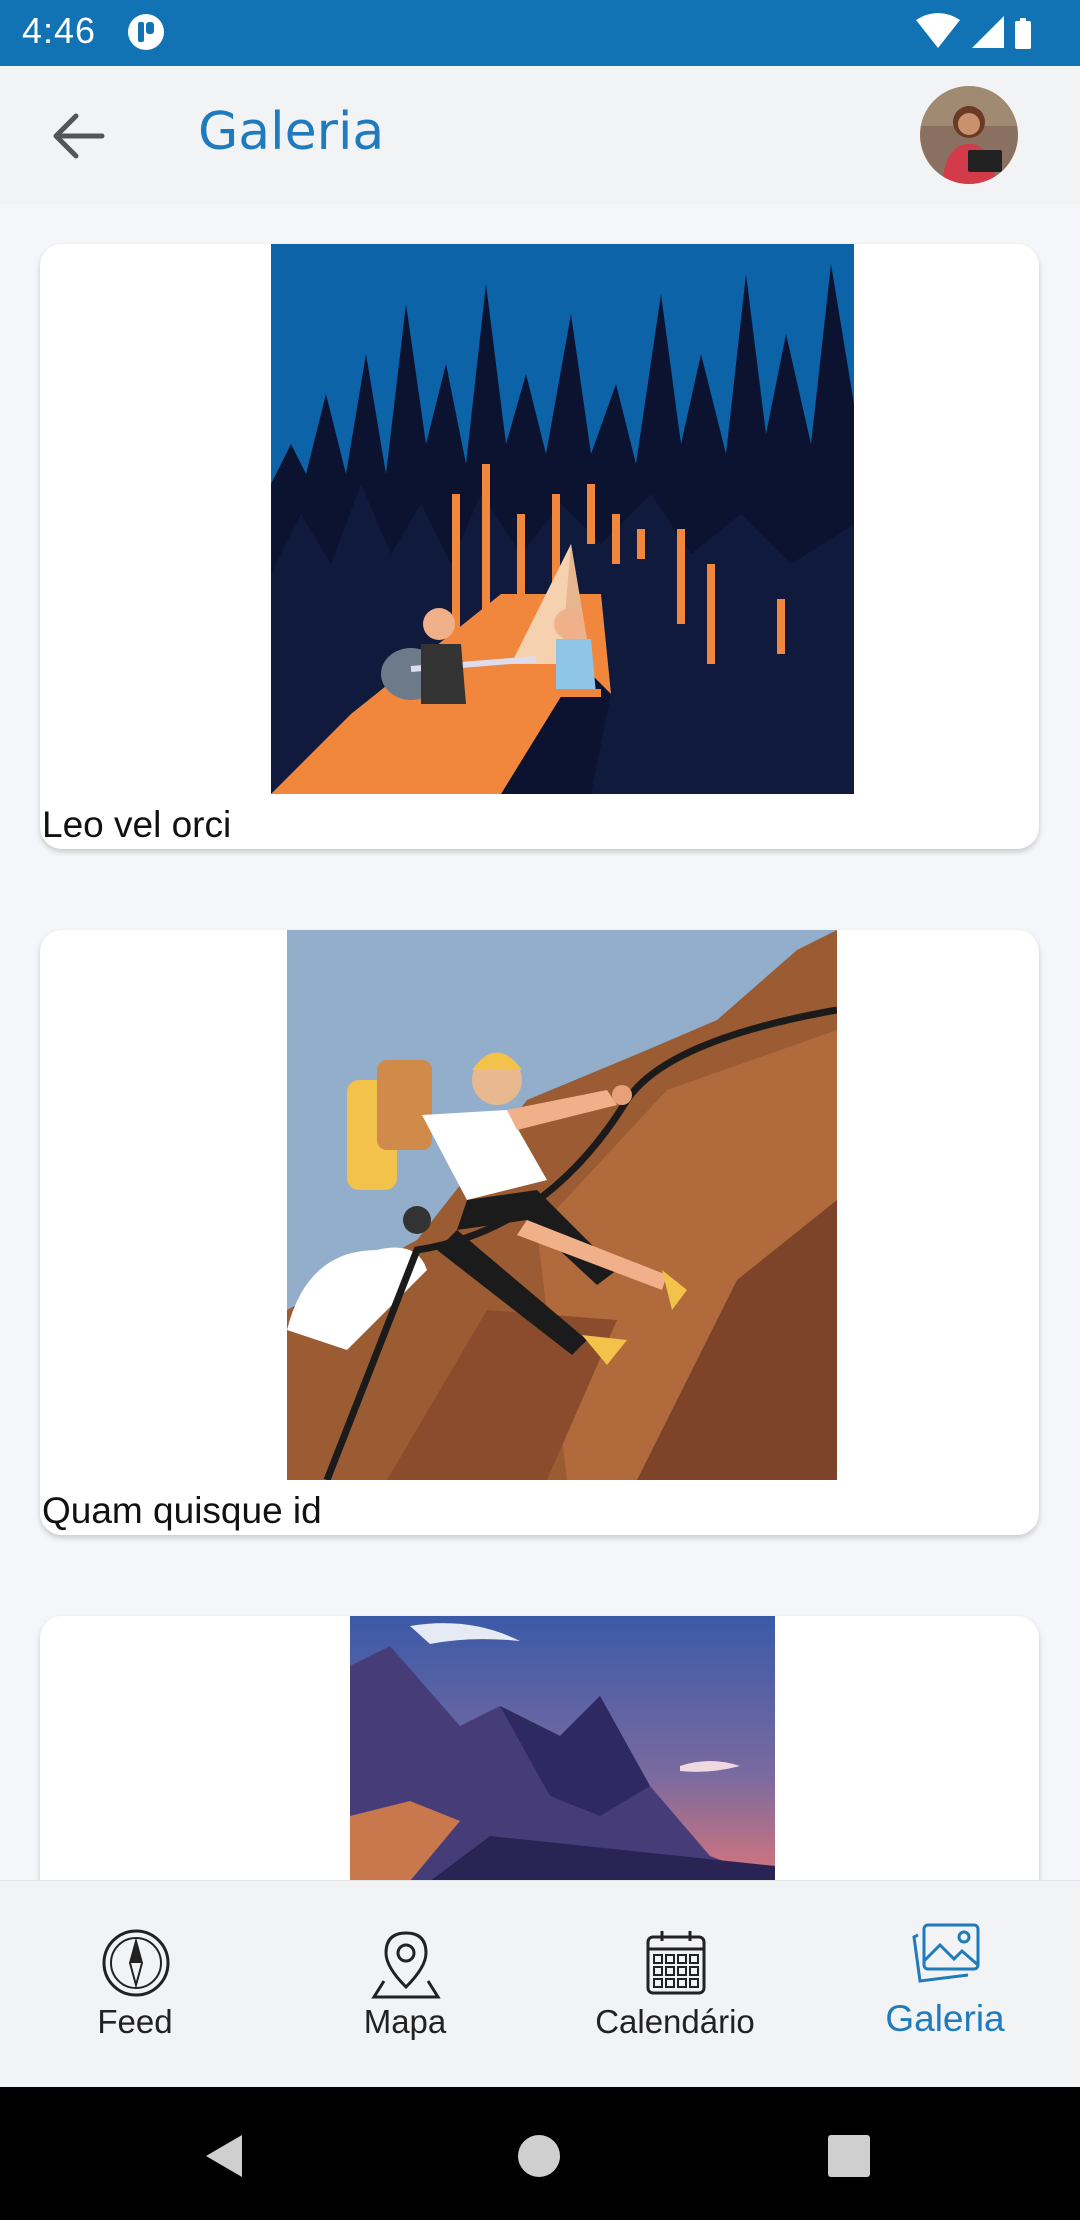  What do you see at coordinates (562, 1205) in the screenshot?
I see `rock-climber-illustration` at bounding box center [562, 1205].